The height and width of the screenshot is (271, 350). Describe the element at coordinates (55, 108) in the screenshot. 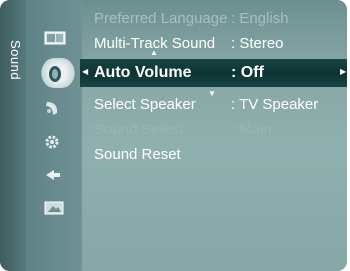

I see `channel-icon` at that location.